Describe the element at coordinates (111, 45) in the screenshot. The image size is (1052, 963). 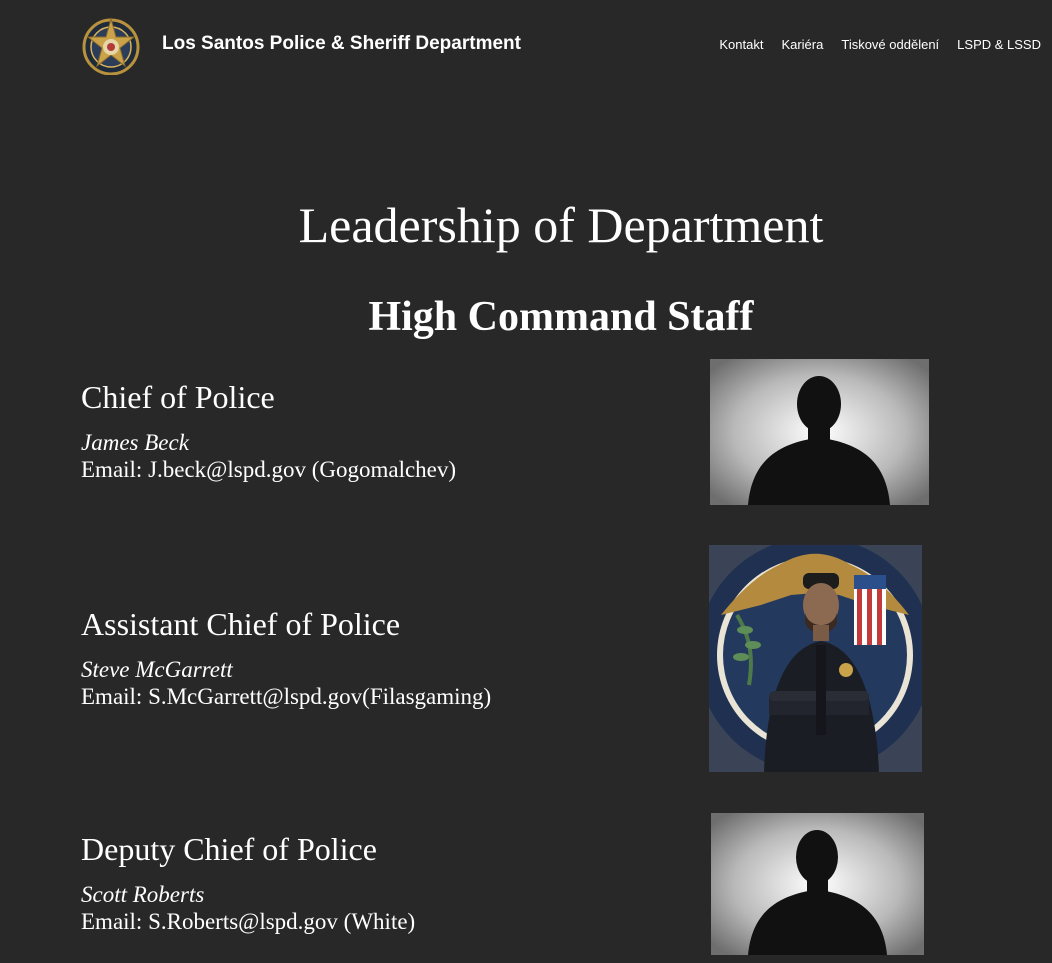
I see `department-badge-logo` at that location.